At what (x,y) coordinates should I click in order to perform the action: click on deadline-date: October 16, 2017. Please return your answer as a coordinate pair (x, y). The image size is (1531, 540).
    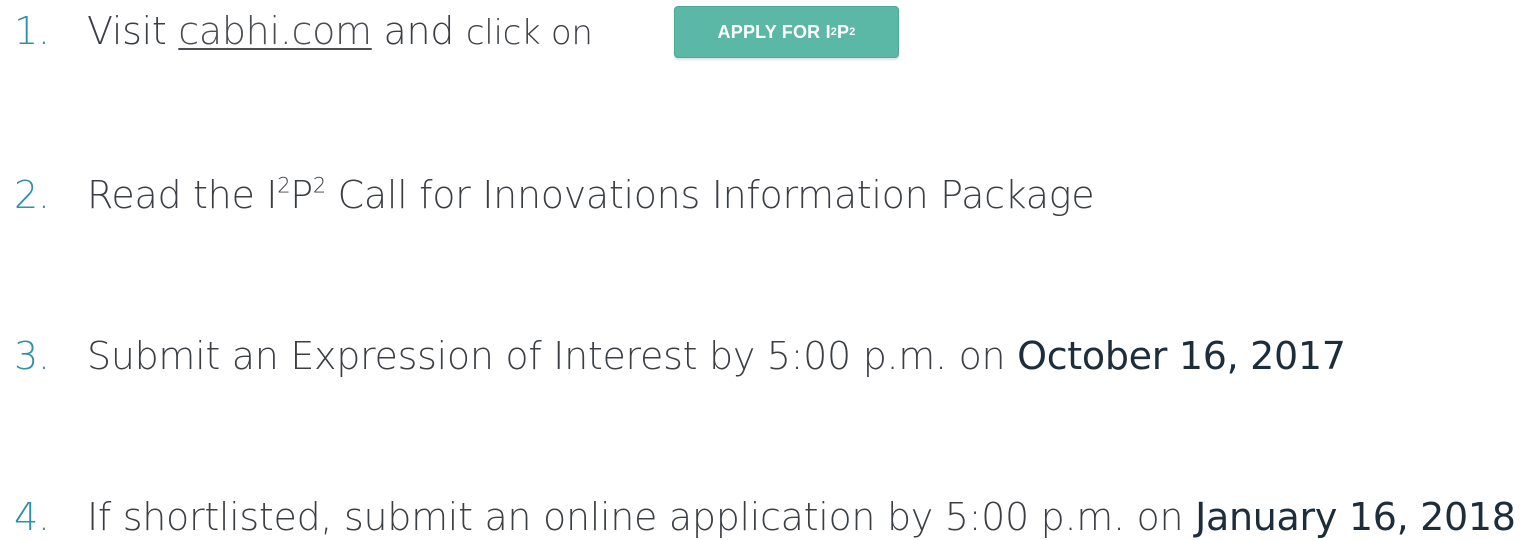
    Looking at the image, I should click on (1181, 356).